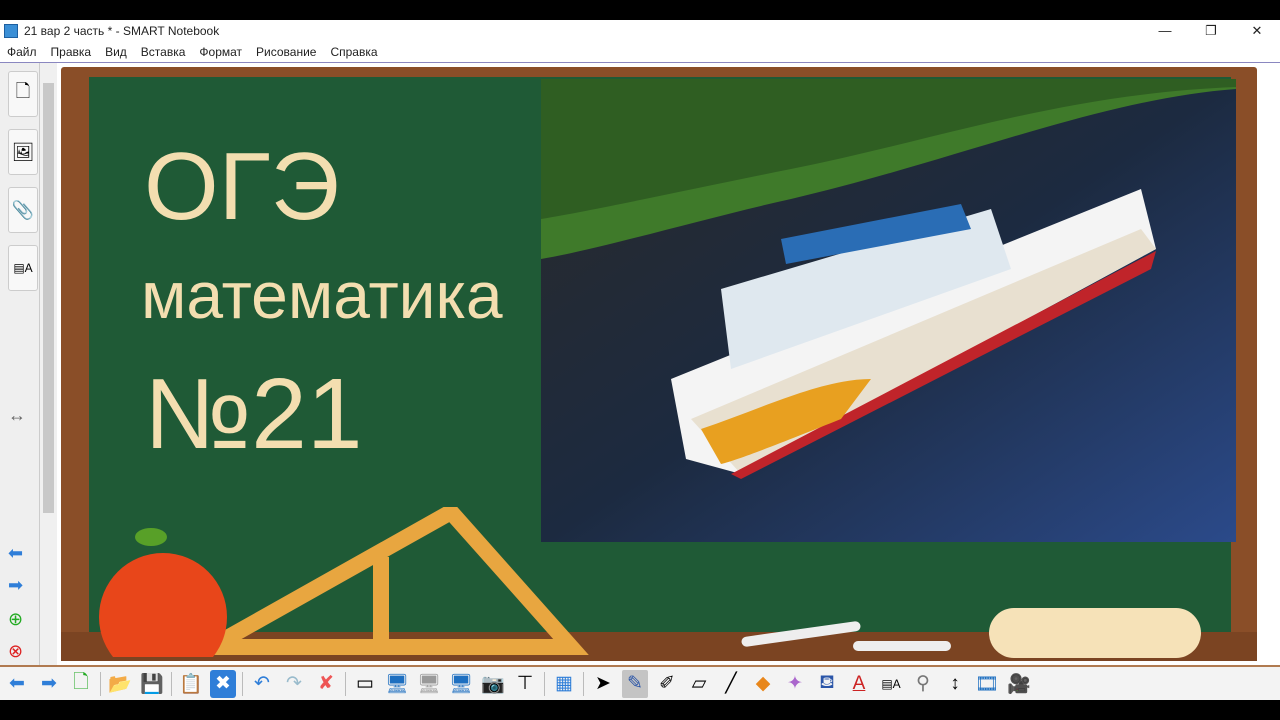 The height and width of the screenshot is (720, 1280). I want to click on paste-icon: 📋, so click(191, 684).